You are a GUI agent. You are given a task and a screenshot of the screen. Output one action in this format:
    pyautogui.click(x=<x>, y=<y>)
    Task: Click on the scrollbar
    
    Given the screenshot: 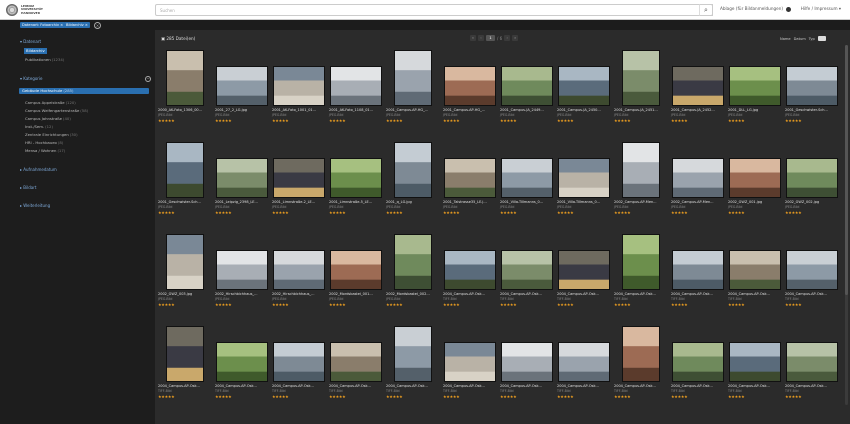 What is the action you would take?
    pyautogui.click(x=846, y=225)
    